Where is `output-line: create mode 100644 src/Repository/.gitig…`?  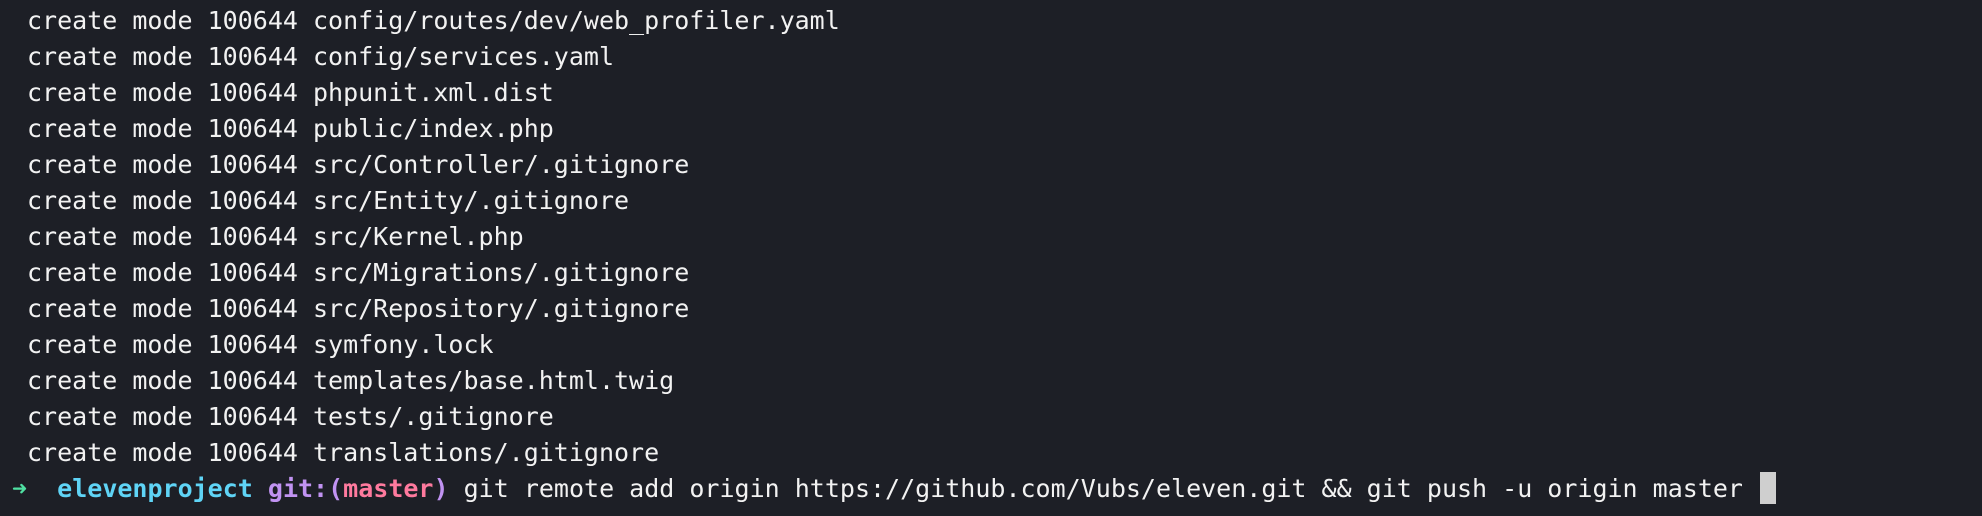
output-line: create mode 100644 src/Repository/.gitig… is located at coordinates (358, 308).